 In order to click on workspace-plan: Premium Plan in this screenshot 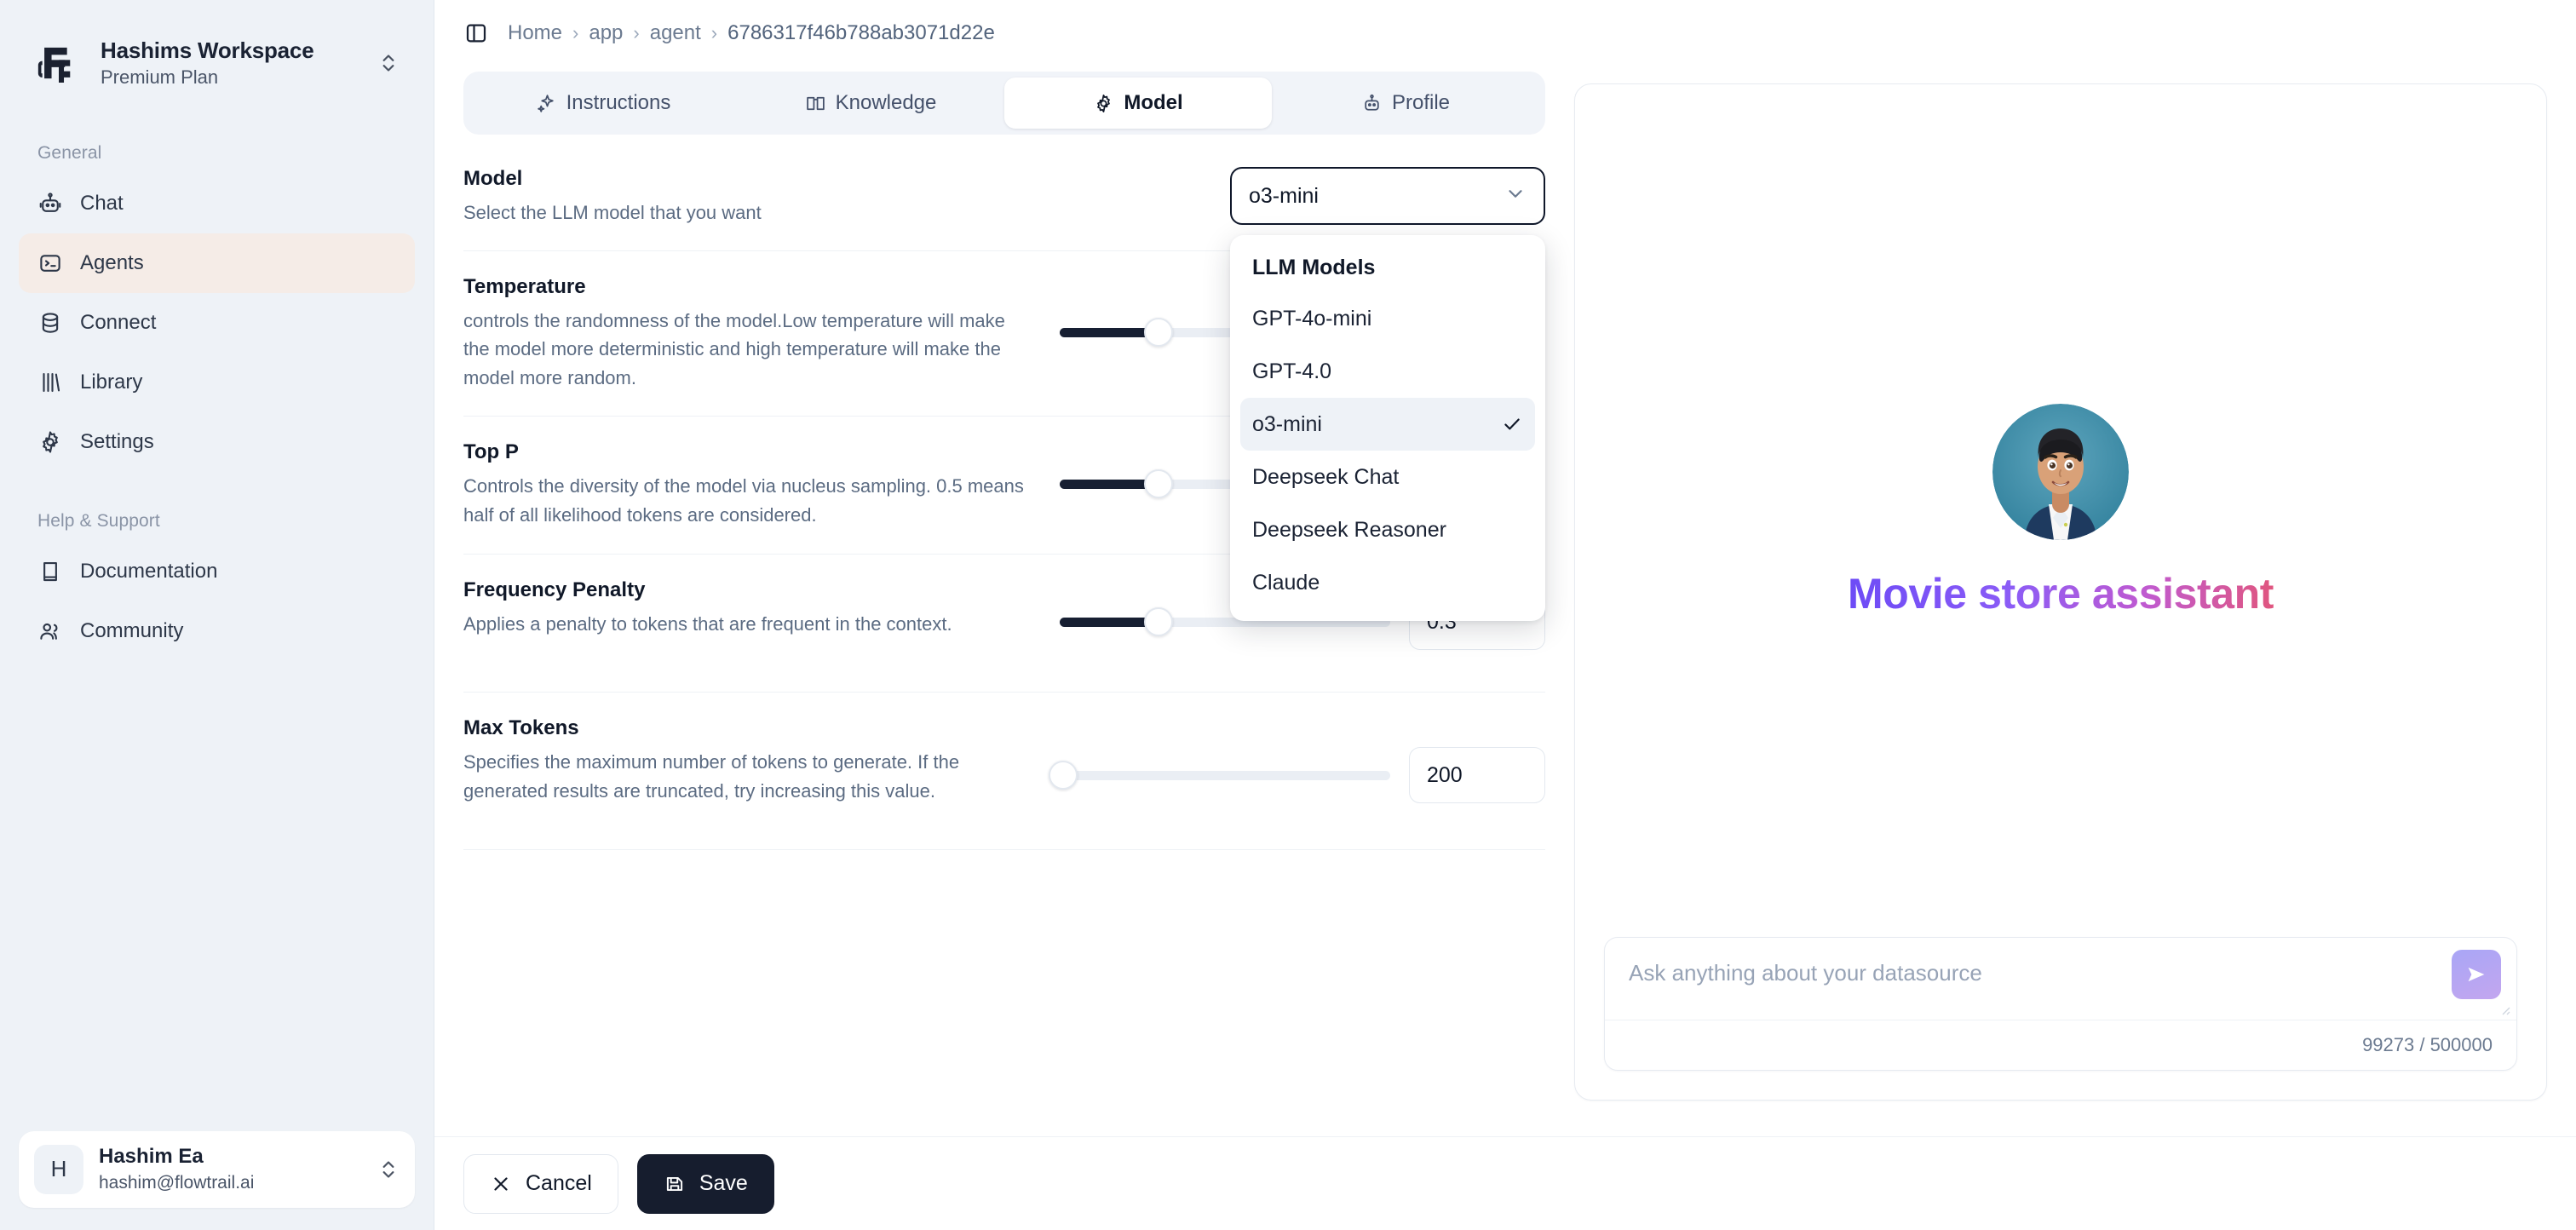, I will do `click(160, 77)`.